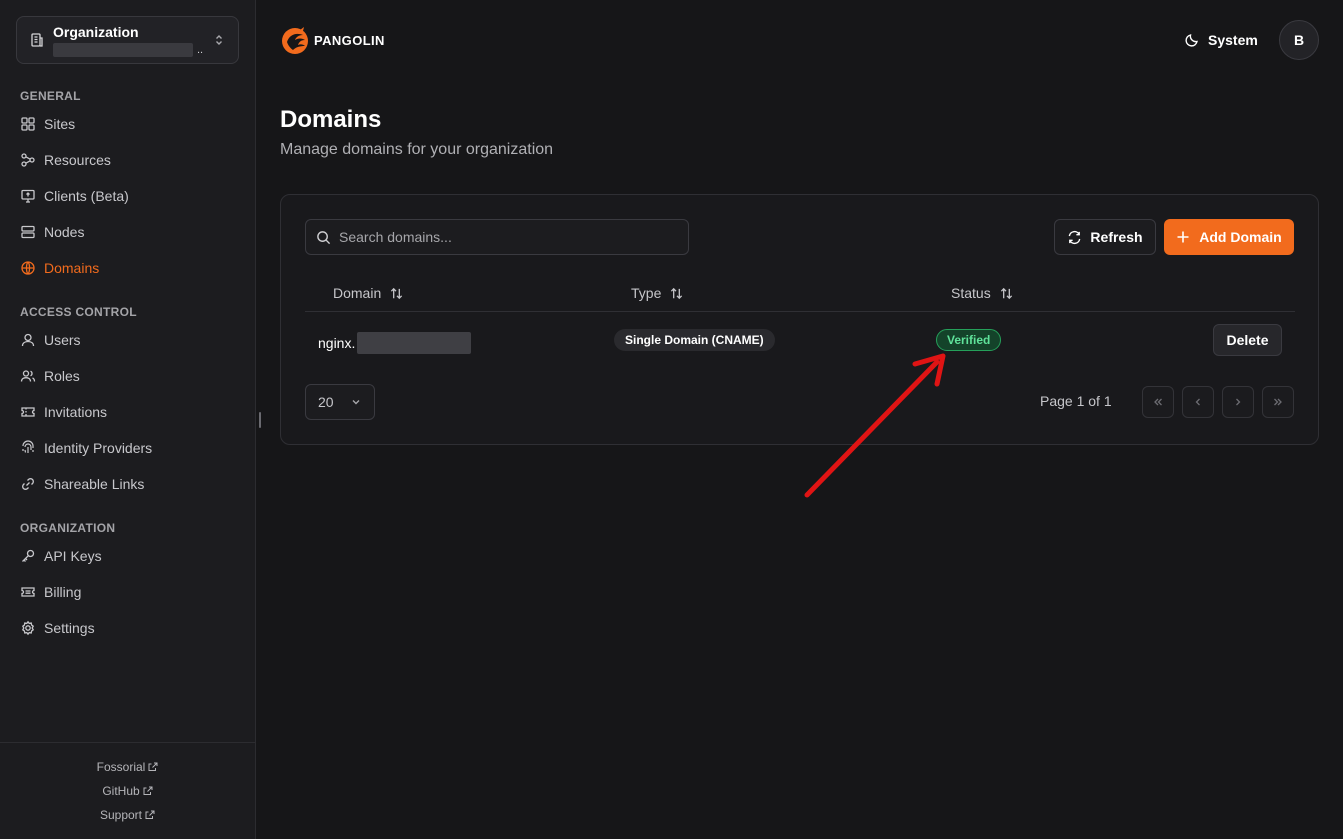  I want to click on gear-icon, so click(28, 628).